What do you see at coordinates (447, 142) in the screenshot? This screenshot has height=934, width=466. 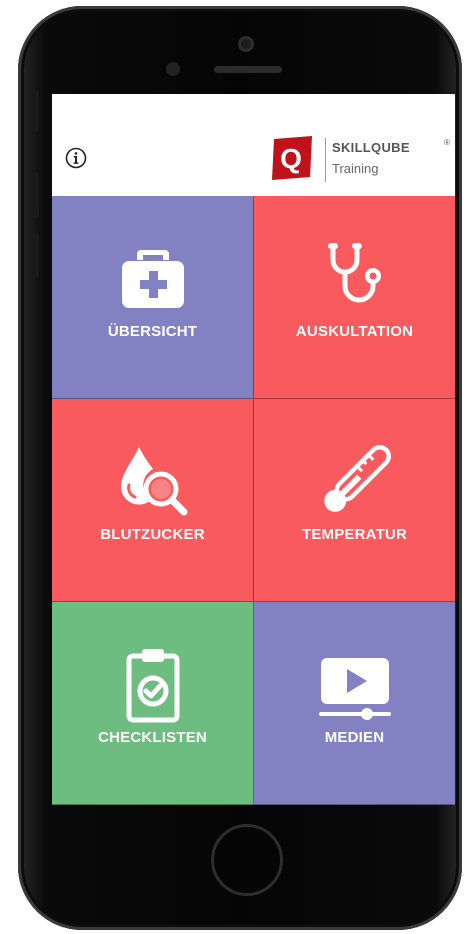 I see `registered-mark: ®` at bounding box center [447, 142].